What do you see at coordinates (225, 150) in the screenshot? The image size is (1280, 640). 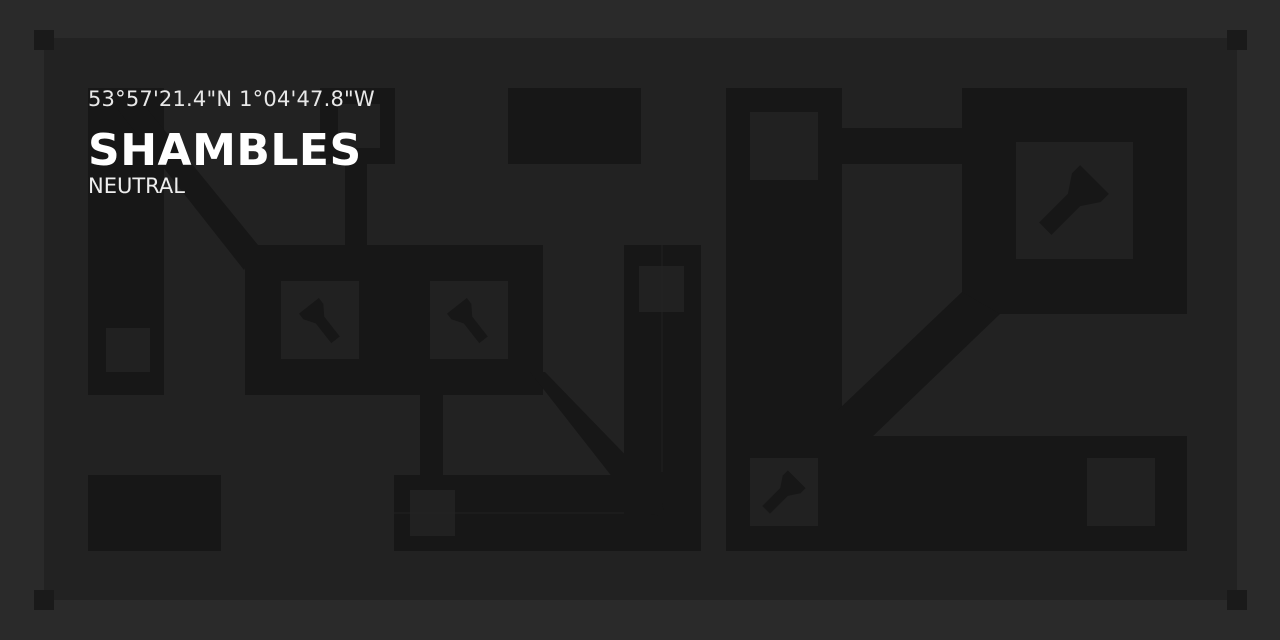 I see `map-title: SHAMBLES` at bounding box center [225, 150].